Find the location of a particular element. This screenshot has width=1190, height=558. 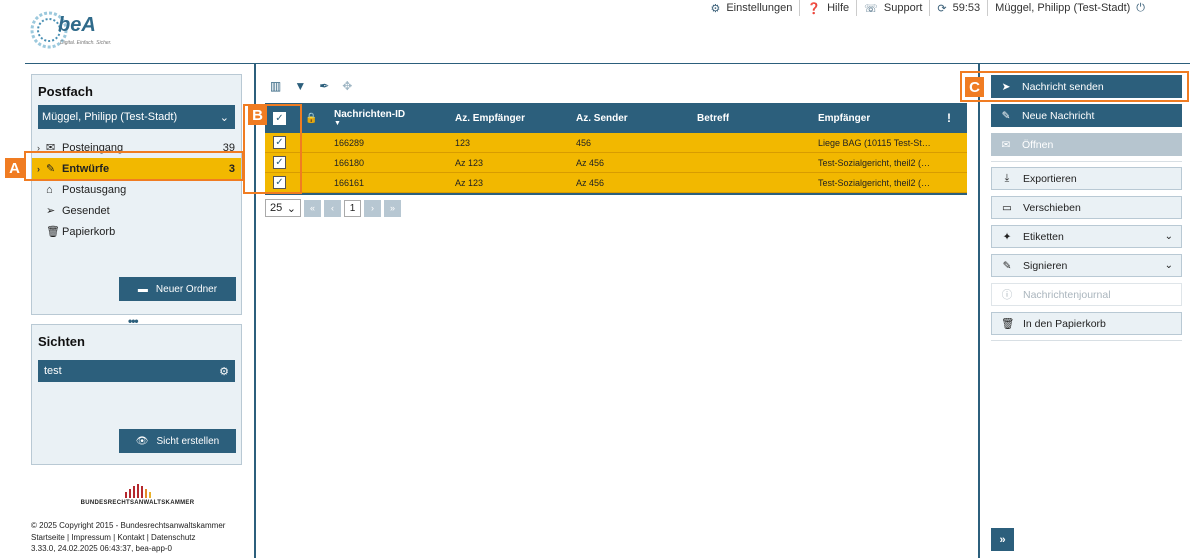

help-link: ❓ Hilfe is located at coordinates (829, 8).